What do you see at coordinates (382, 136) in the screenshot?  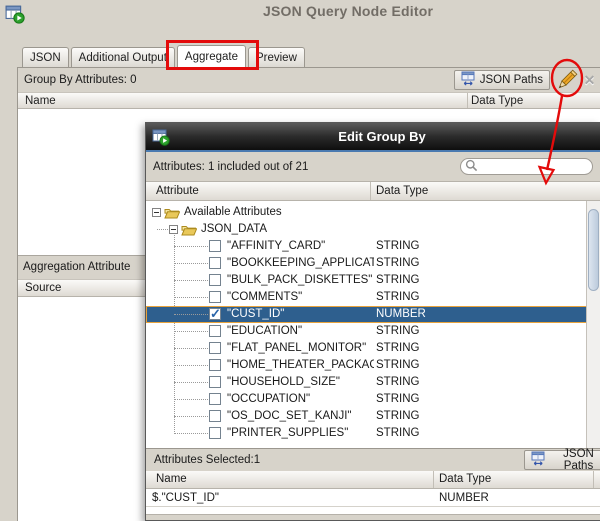 I see `dialog-title: Edit Group By` at bounding box center [382, 136].